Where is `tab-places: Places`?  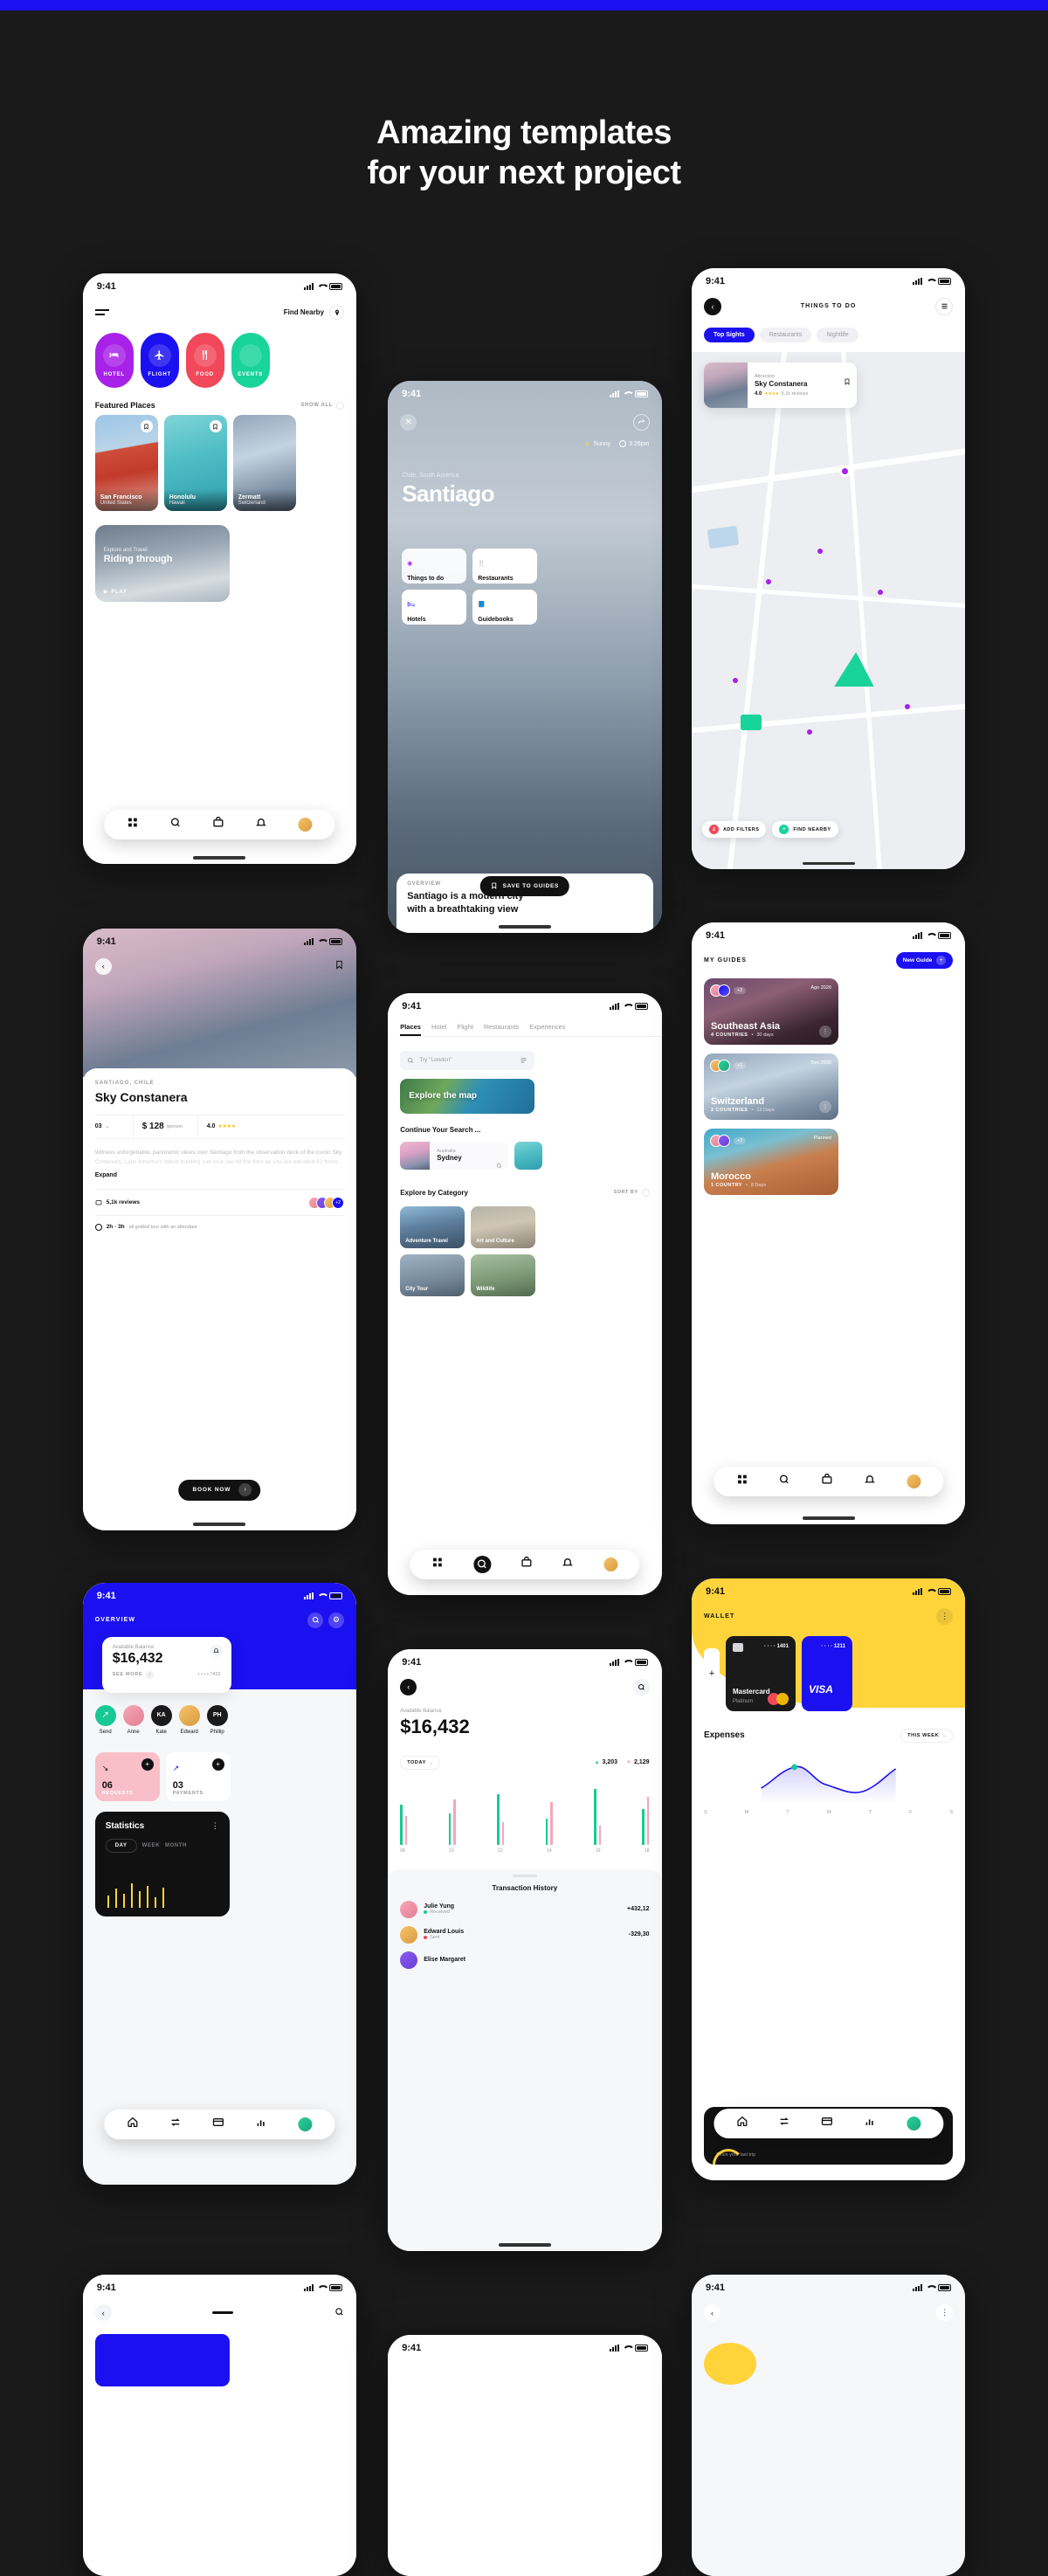 tab-places: Places is located at coordinates (410, 1030).